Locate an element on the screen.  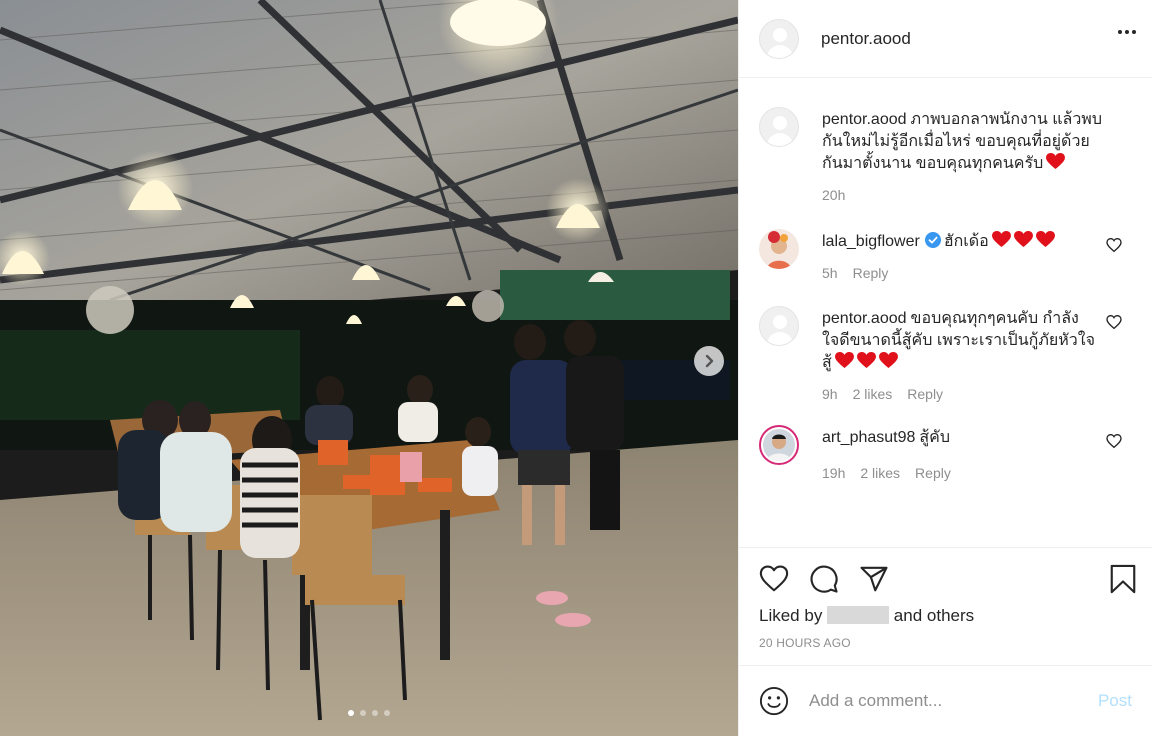
like-button is located at coordinates (774, 579).